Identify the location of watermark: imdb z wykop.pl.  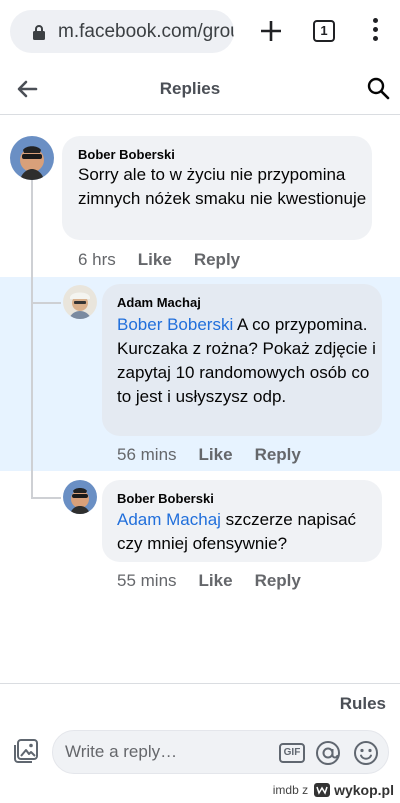
(333, 790).